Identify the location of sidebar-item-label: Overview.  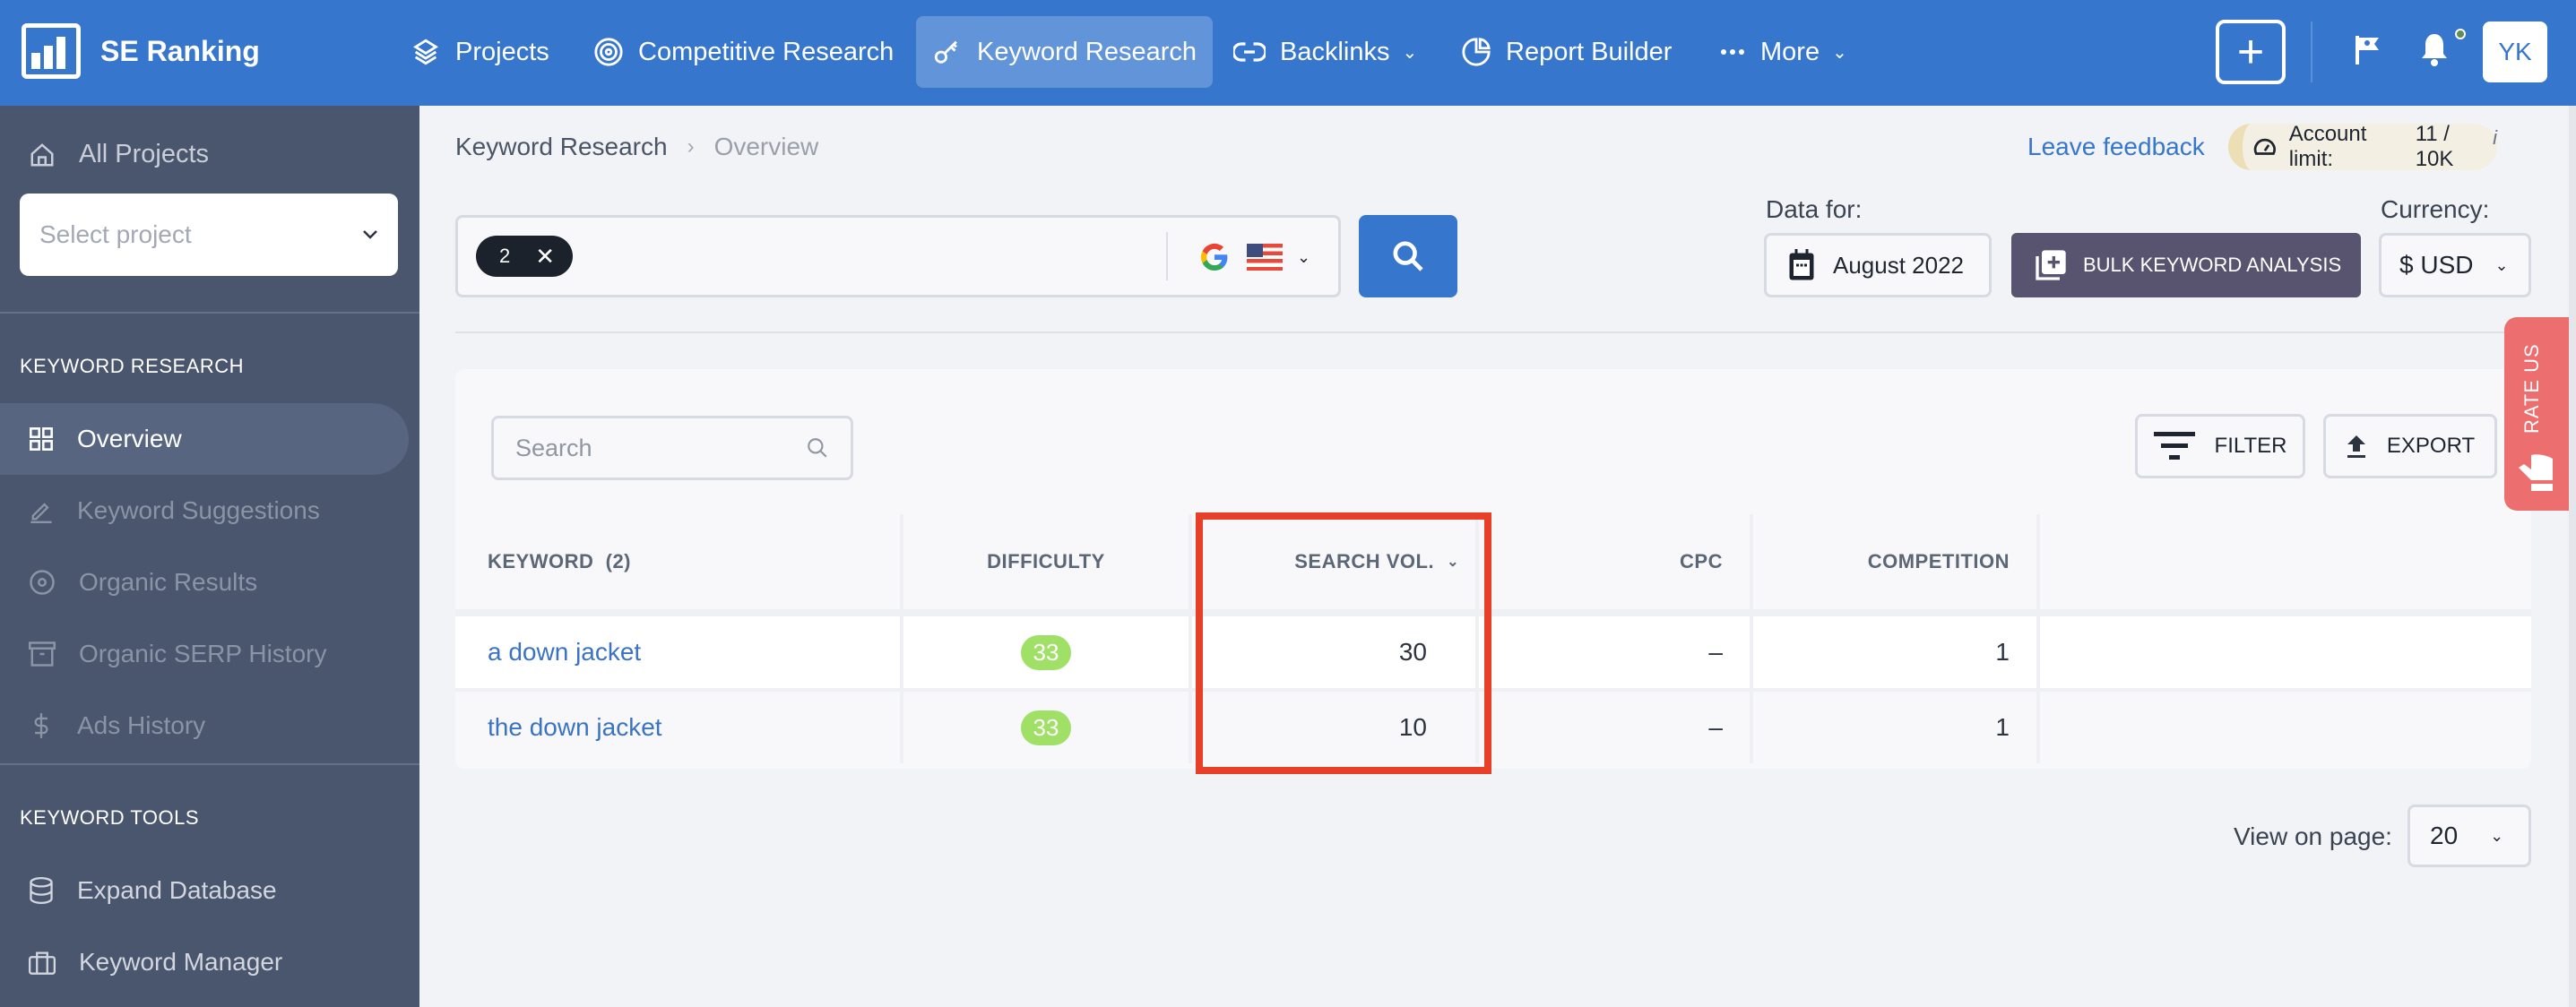
(129, 438).